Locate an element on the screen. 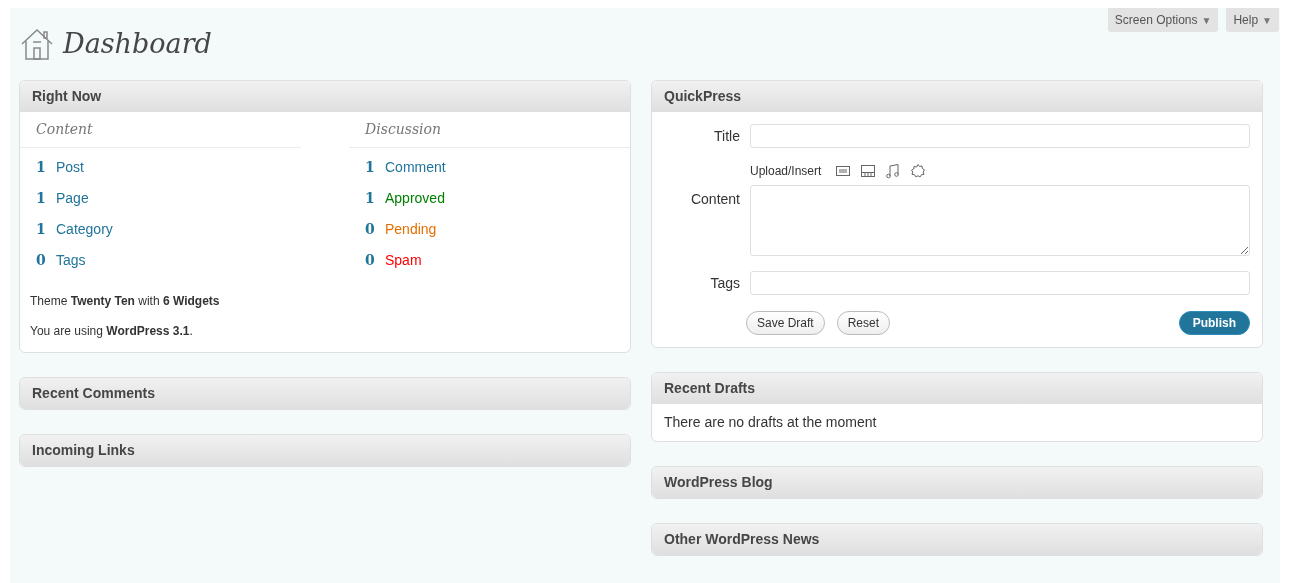 The width and height of the screenshot is (1290, 583). stat-link: Spam is located at coordinates (403, 260).